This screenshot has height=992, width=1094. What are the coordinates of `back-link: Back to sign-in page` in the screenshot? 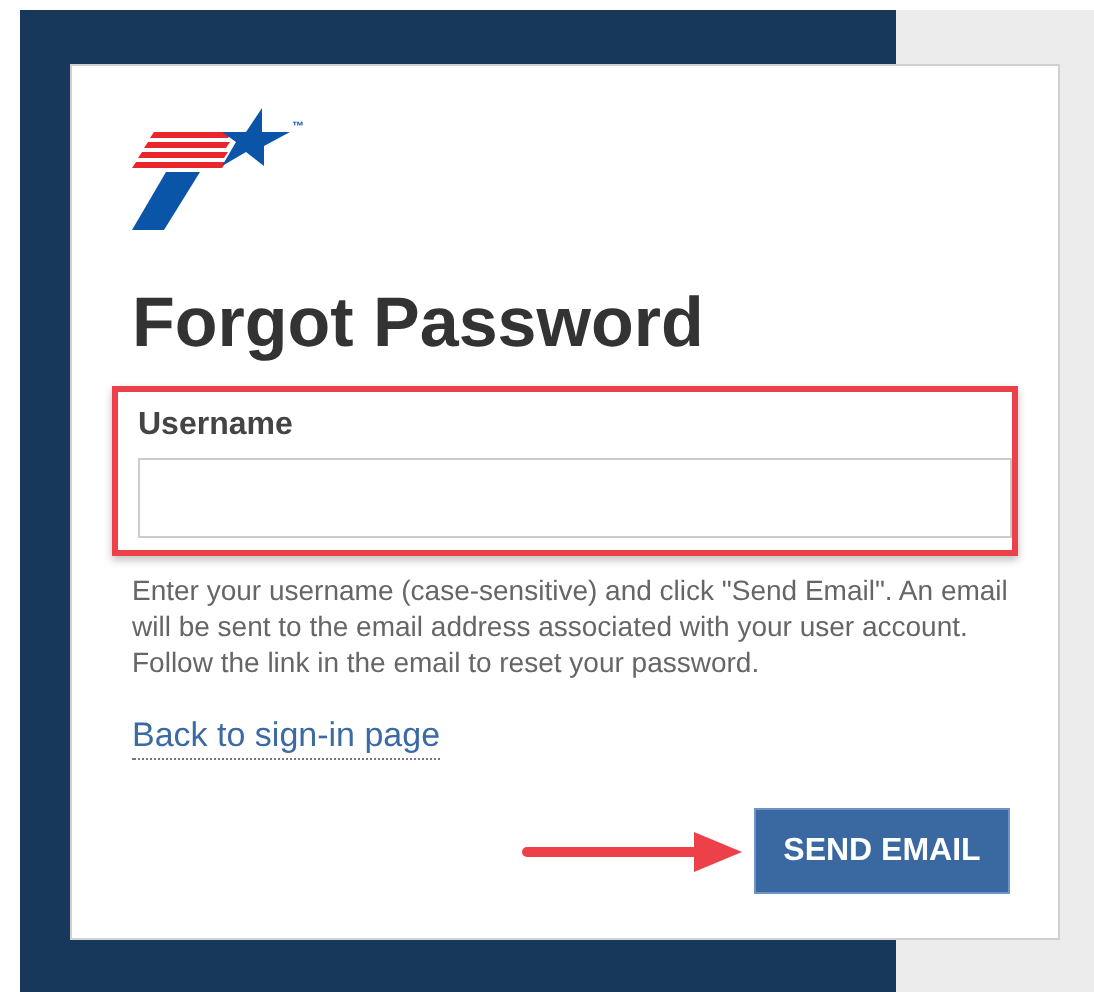 It's located at (286, 738).